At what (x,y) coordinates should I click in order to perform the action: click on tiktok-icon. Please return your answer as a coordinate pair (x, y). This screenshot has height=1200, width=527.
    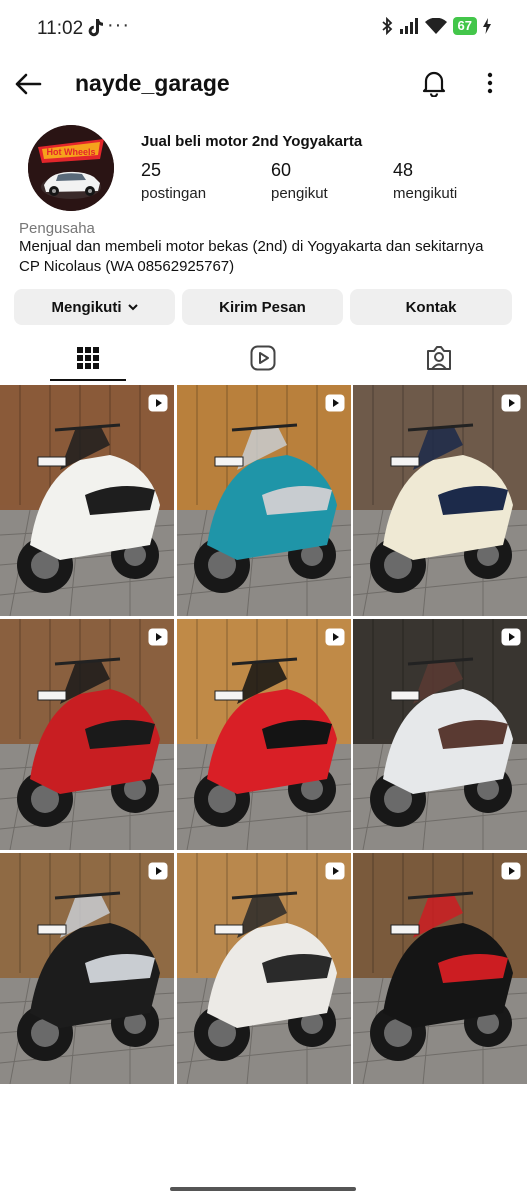
    Looking at the image, I should click on (95, 28).